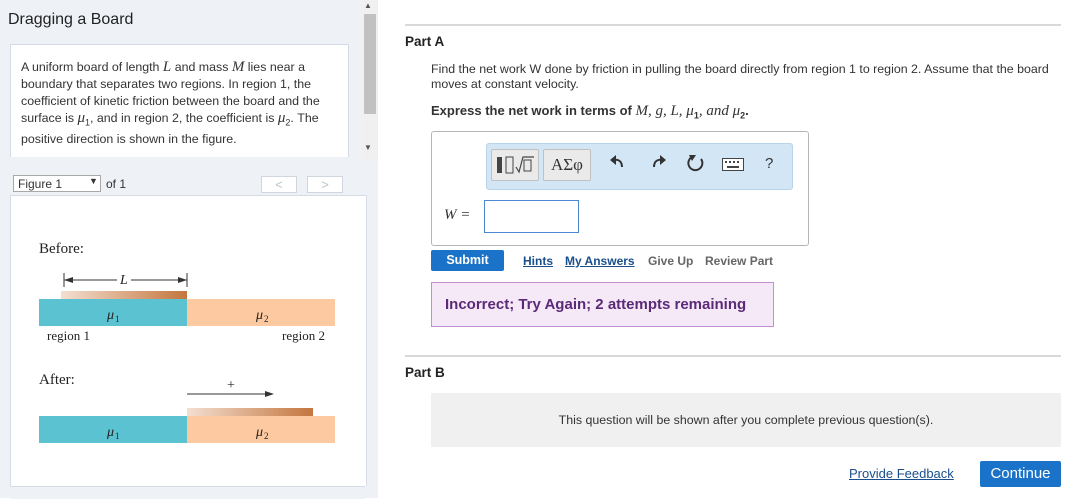  Describe the element at coordinates (110, 315) in the screenshot. I see `mu1-label-before: μ` at that location.